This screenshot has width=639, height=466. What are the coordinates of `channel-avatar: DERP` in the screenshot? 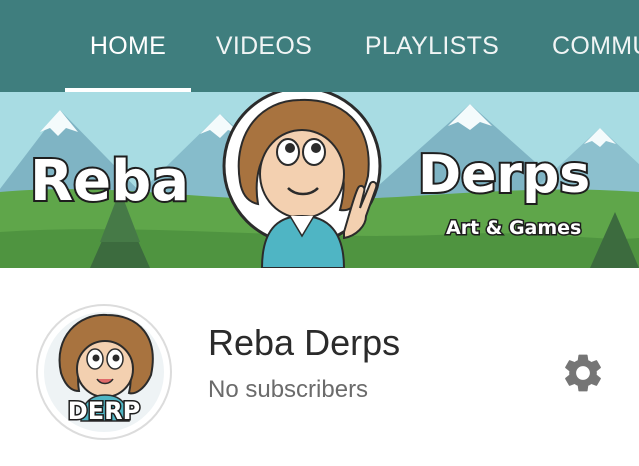 It's located at (104, 372).